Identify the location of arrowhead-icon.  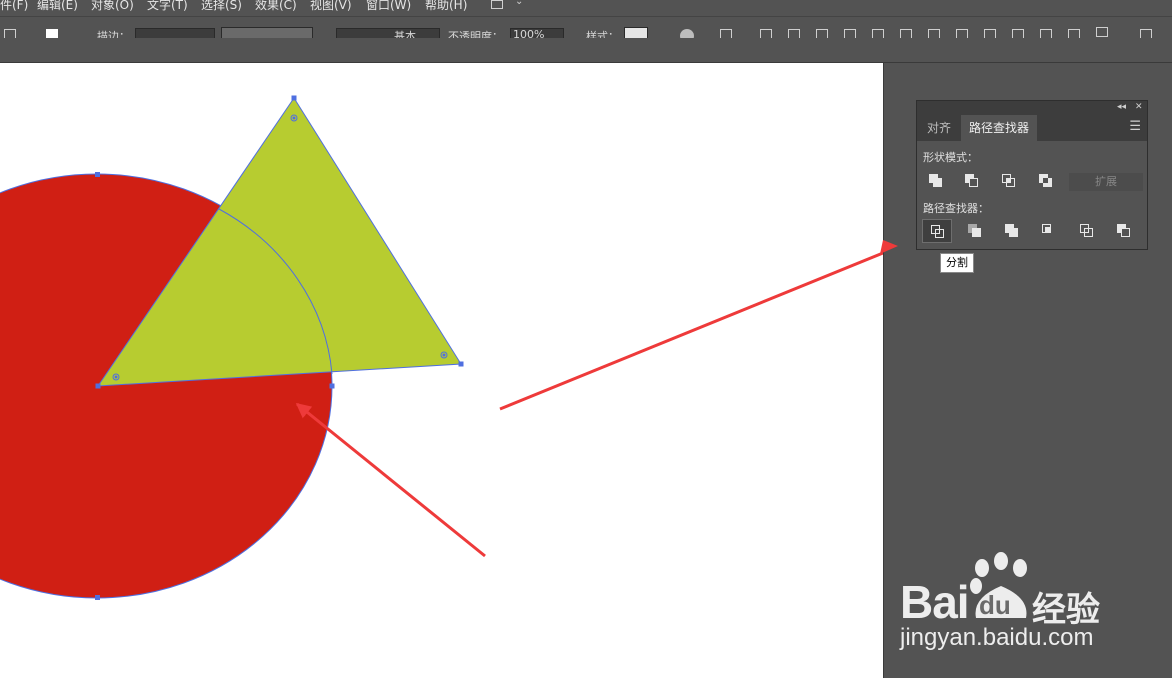
(889, 247).